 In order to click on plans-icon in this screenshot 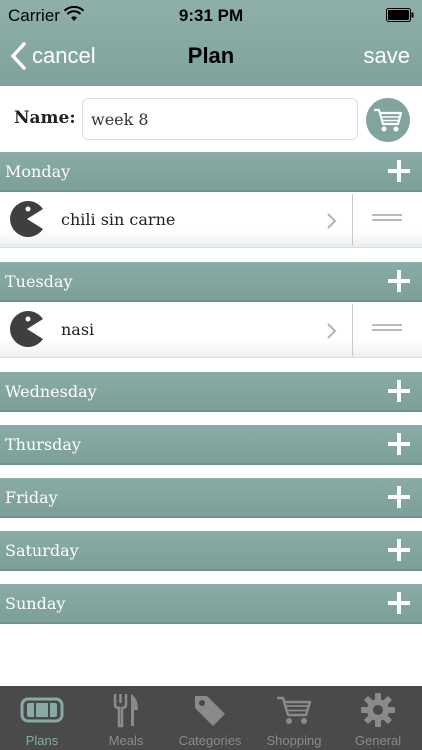, I will do `click(42, 710)`.